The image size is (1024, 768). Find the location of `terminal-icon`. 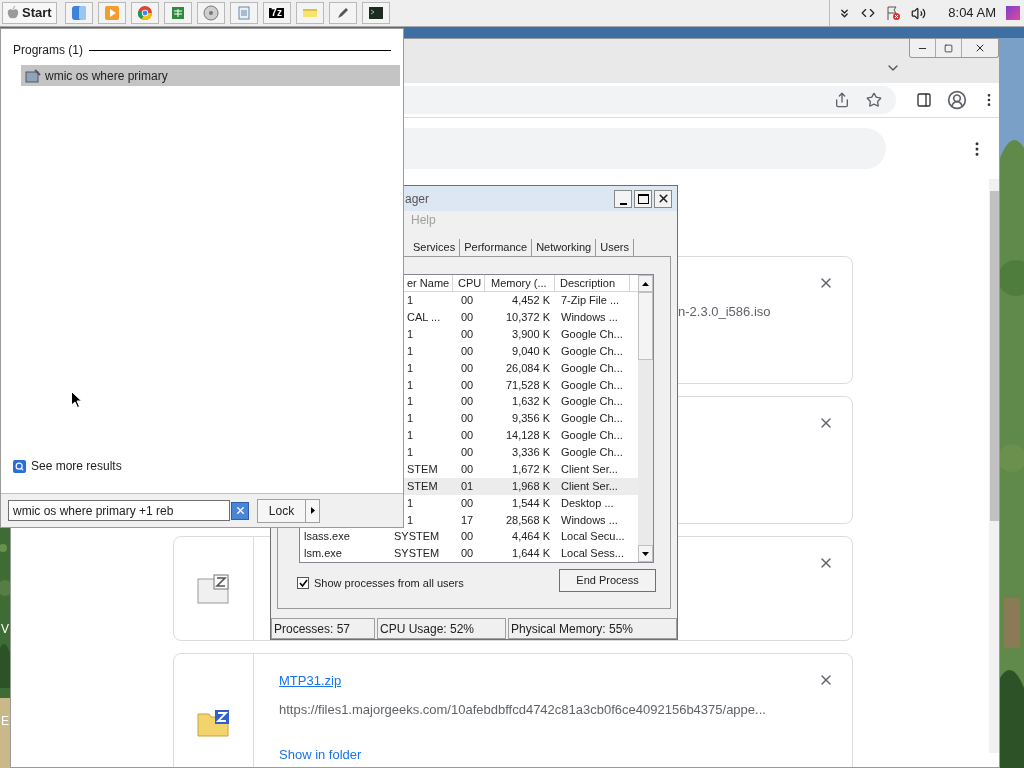

terminal-icon is located at coordinates (375, 13).